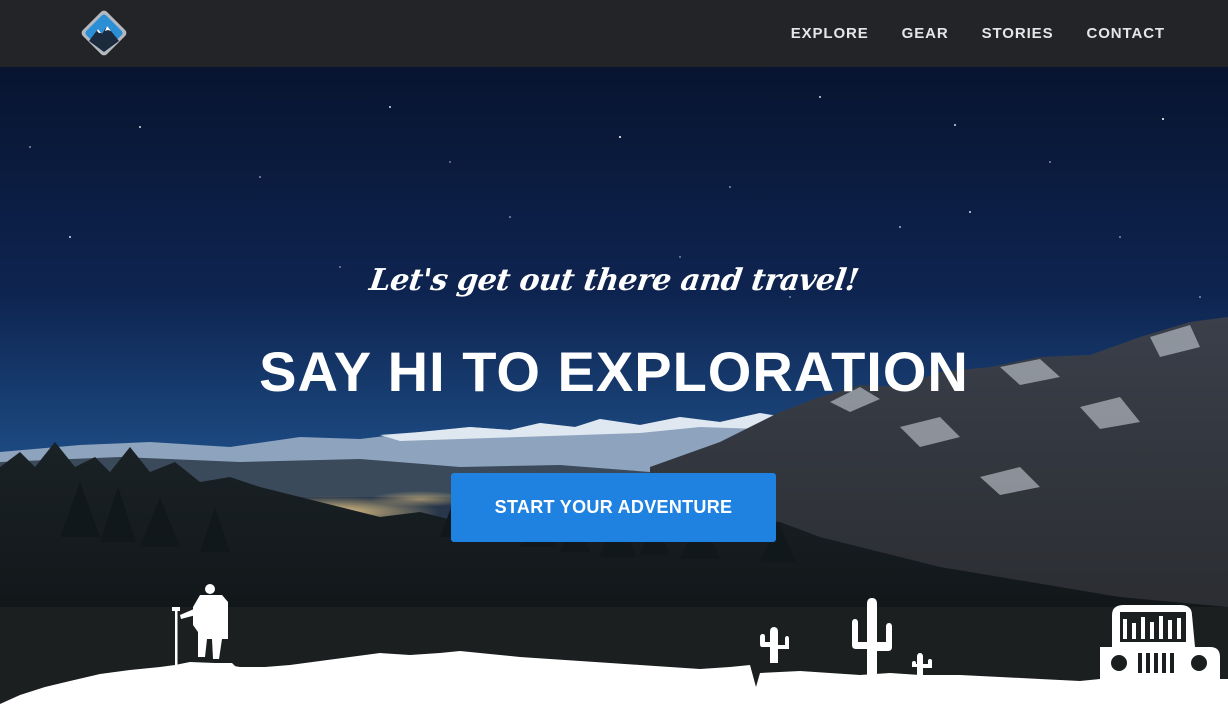 Image resolution: width=1228 pixels, height=714 pixels. I want to click on nav-link-stories: STORIES, so click(1018, 33).